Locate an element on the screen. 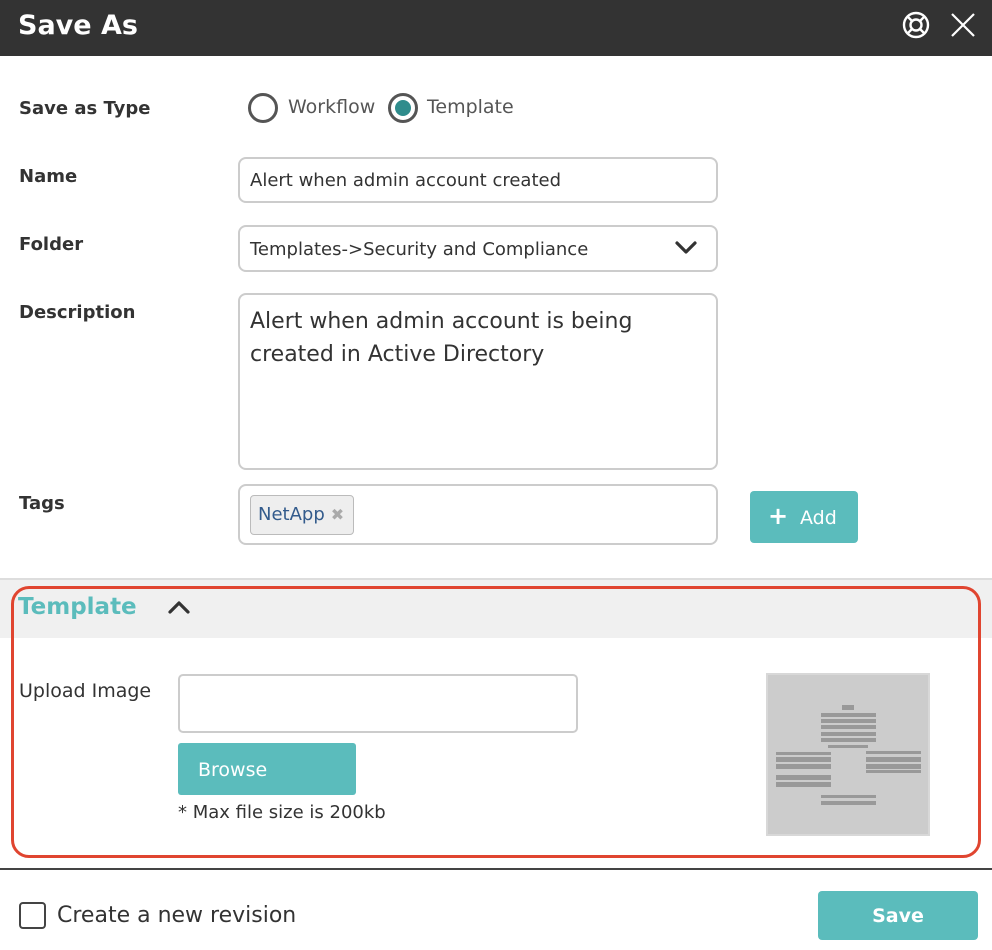 The image size is (992, 950). upload-image-label: Upload Image is located at coordinates (85, 691).